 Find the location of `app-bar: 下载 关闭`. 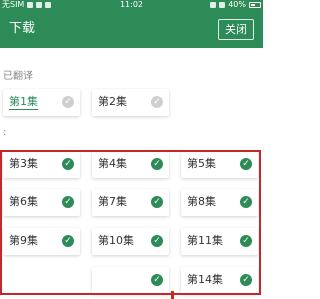

app-bar: 下载 关闭 is located at coordinates (131, 29).